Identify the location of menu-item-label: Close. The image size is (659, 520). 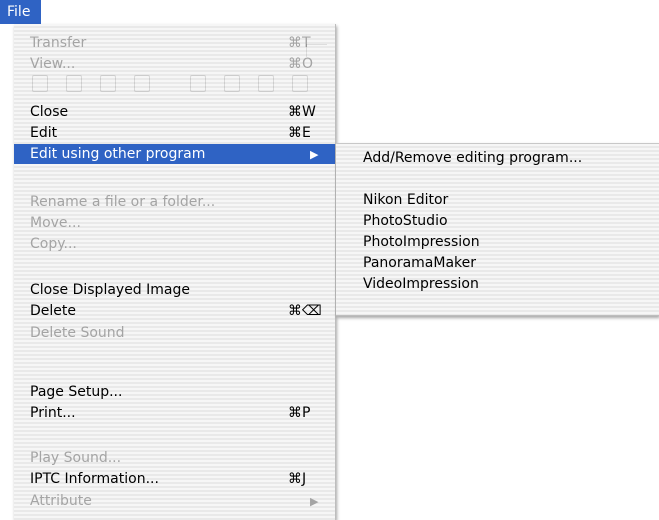
(49, 112).